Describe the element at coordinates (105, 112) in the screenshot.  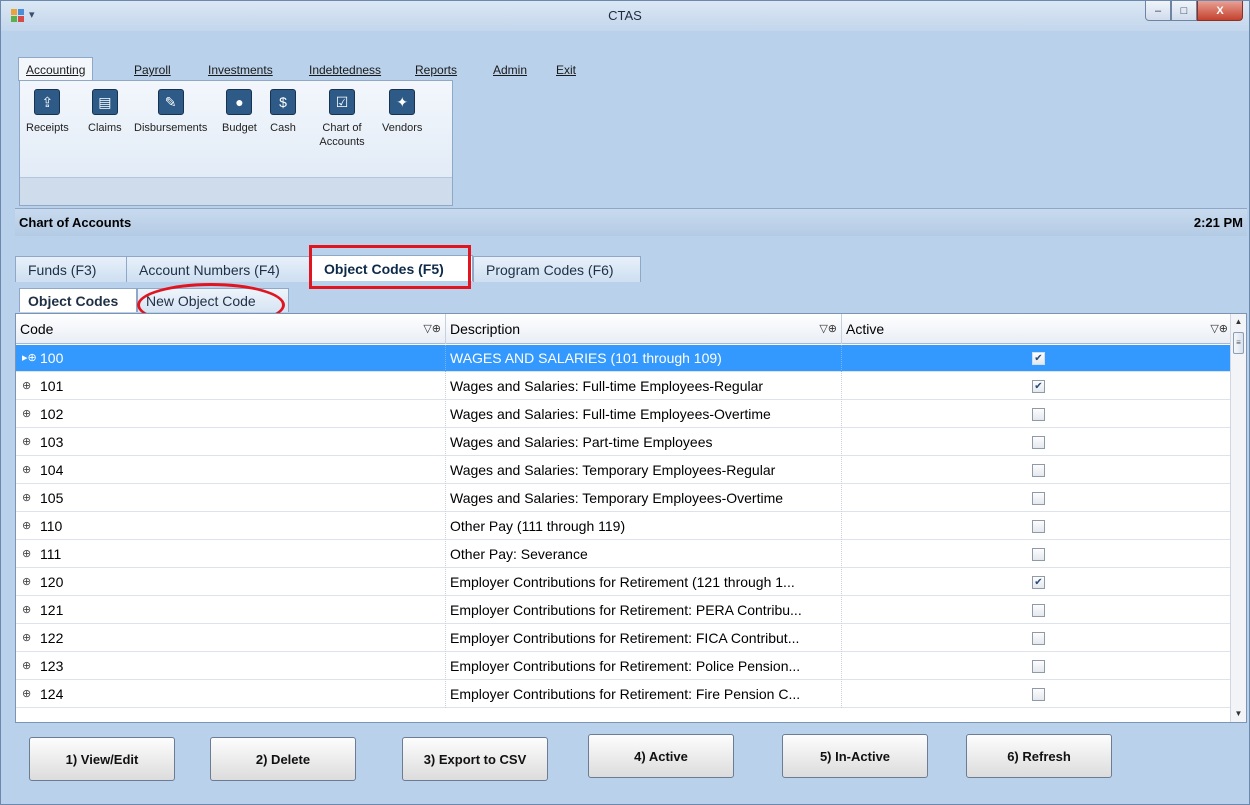
I see `claims-button: ▤ Claims` at that location.